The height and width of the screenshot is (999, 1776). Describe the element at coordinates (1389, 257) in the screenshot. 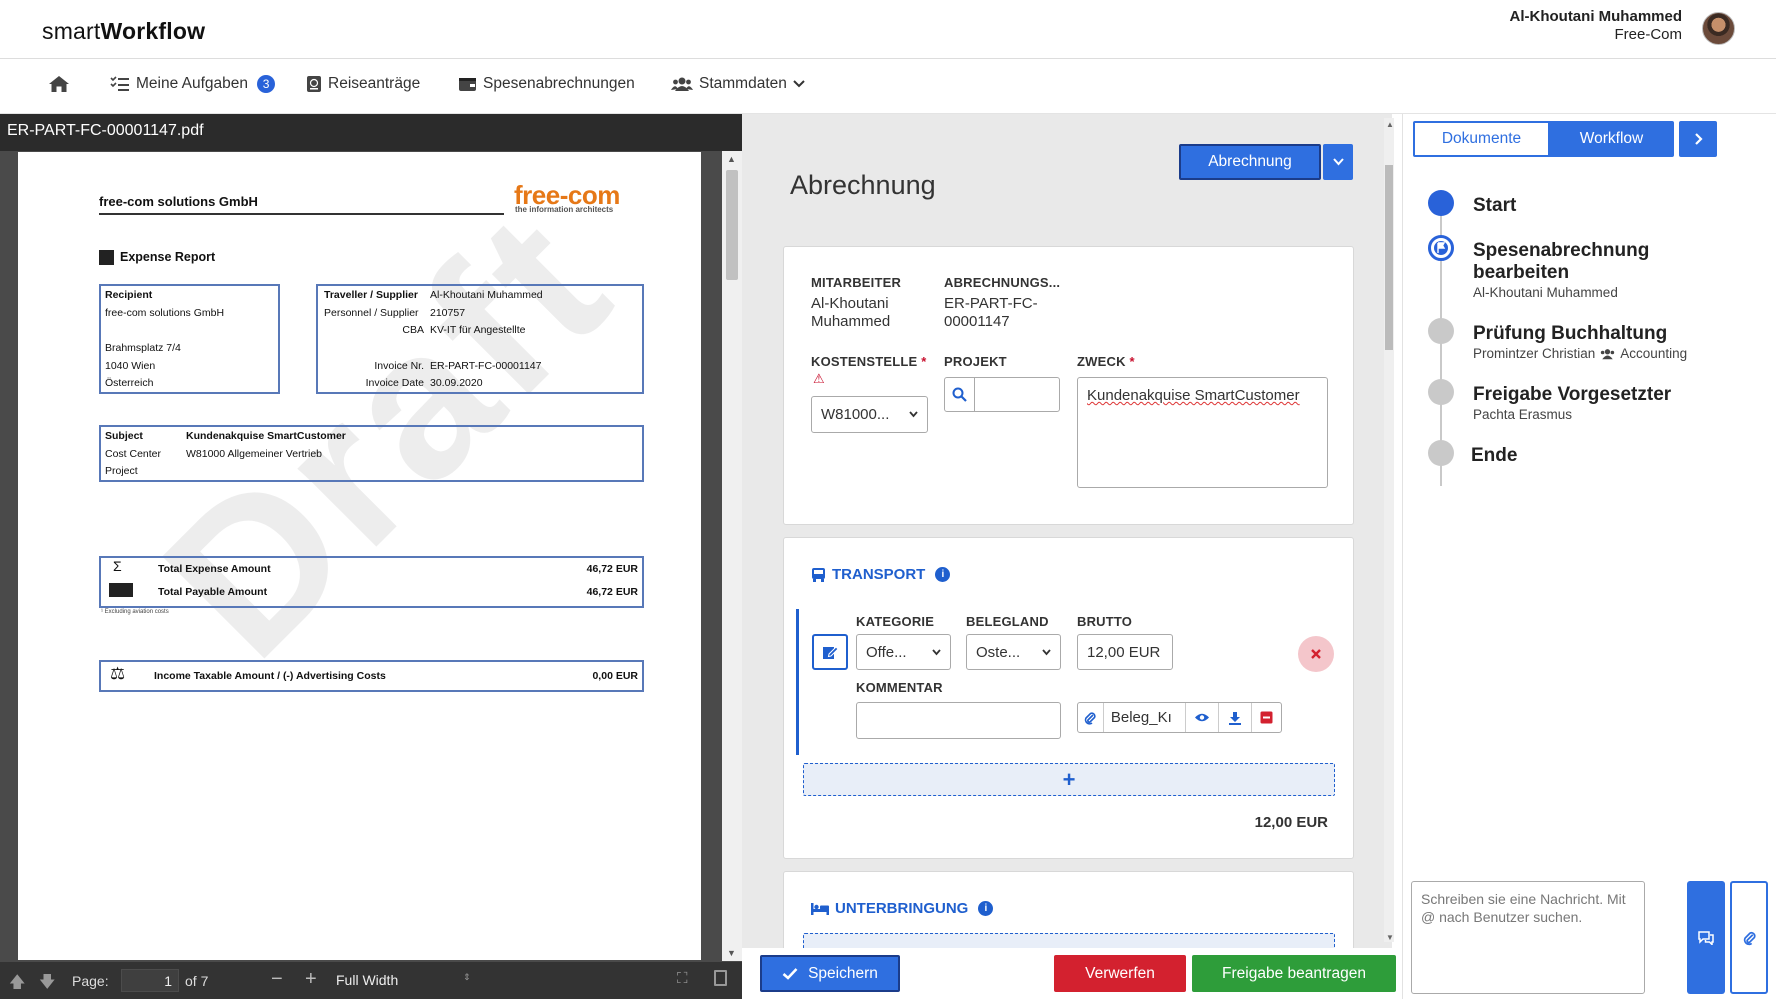

I see `form-scroll-thumb` at that location.